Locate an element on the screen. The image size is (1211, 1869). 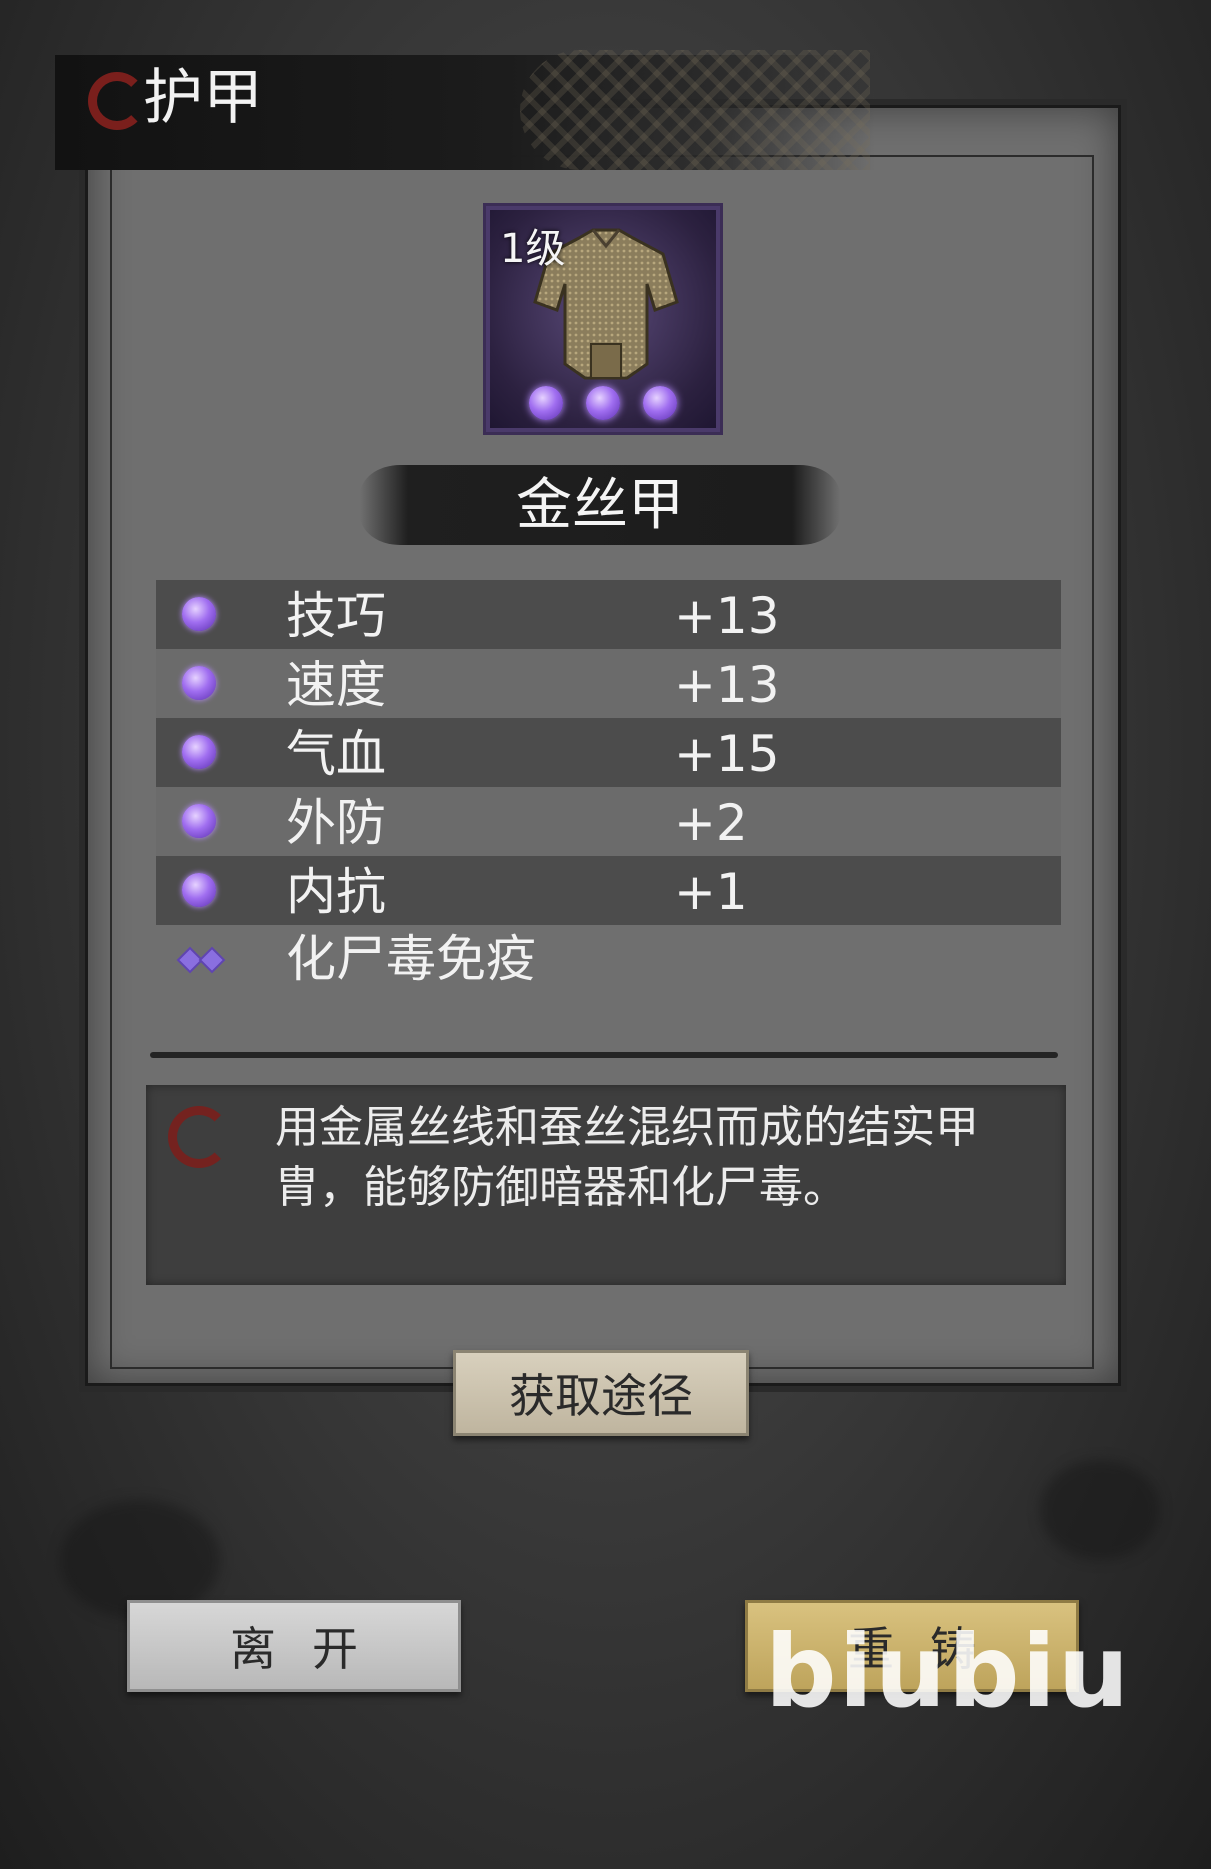
special-effect: 化尸毒免疫 is located at coordinates (411, 959).